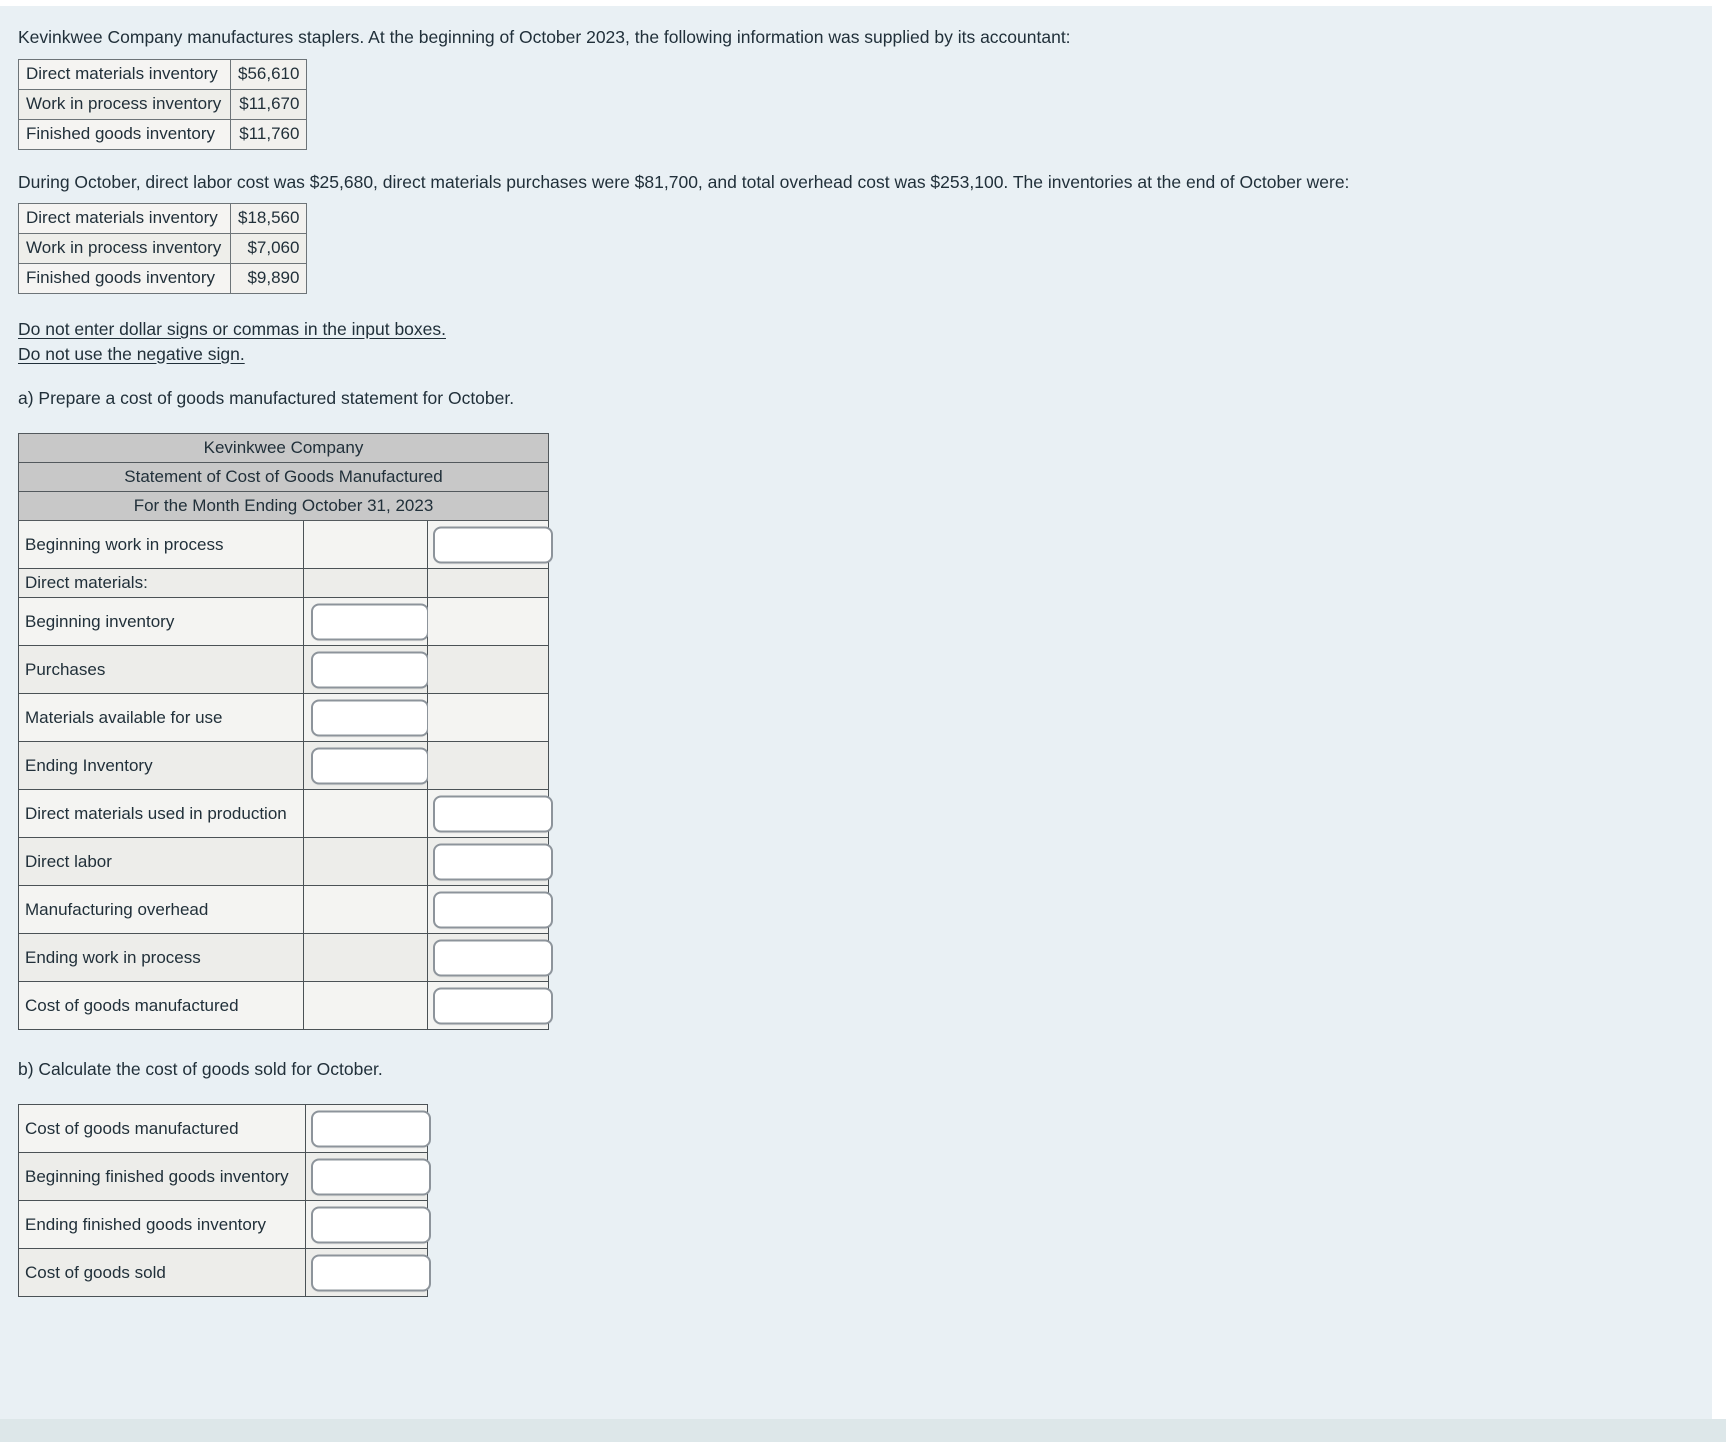  I want to click on input-dm-ending-inventory, so click(370, 765).